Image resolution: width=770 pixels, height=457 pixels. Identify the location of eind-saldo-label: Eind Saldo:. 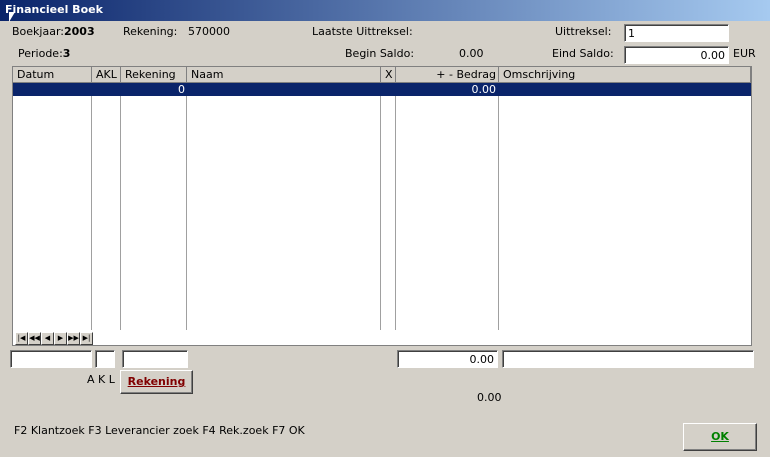
(583, 53).